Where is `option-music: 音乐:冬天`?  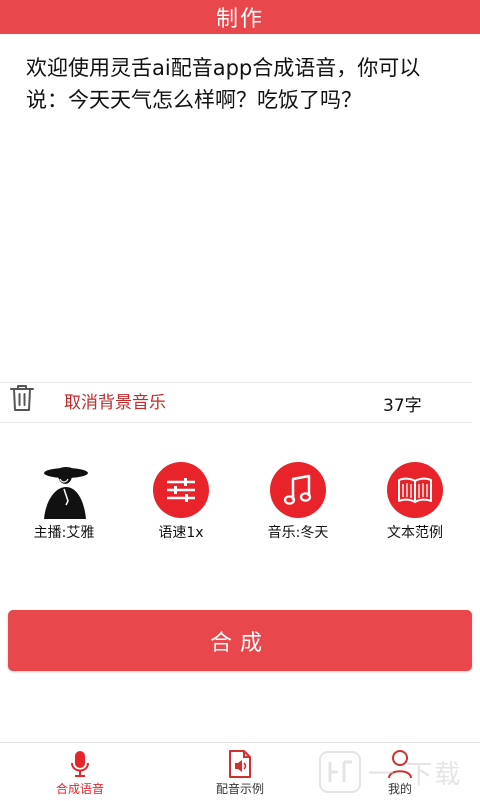 option-music: 音乐:冬天 is located at coordinates (298, 502).